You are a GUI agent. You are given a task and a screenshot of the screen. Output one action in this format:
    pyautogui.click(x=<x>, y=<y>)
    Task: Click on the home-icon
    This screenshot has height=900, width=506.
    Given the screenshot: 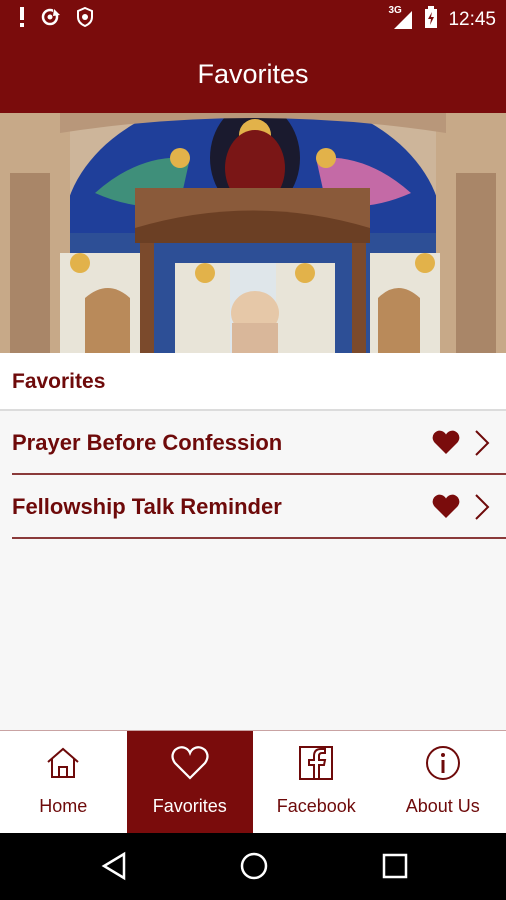 What is the action you would take?
    pyautogui.click(x=63, y=765)
    